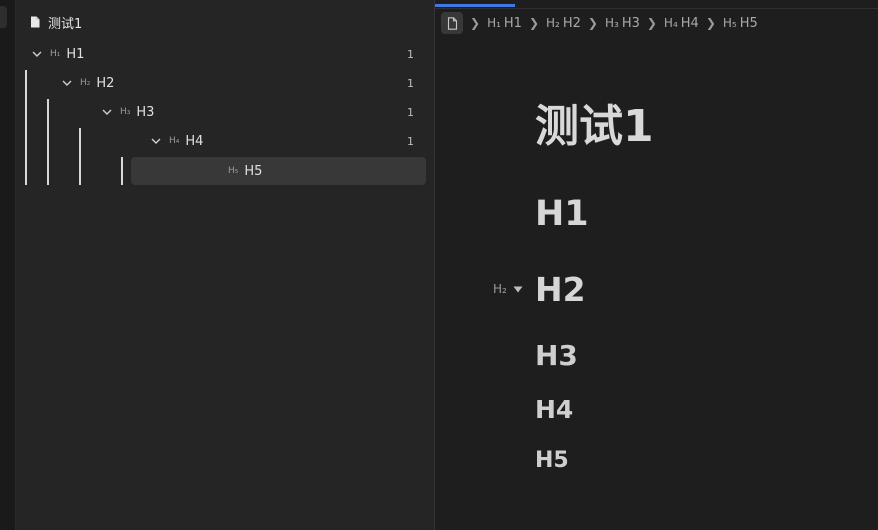 The height and width of the screenshot is (530, 878). What do you see at coordinates (630, 23) in the screenshot?
I see `breadcrumb-label: H3` at bounding box center [630, 23].